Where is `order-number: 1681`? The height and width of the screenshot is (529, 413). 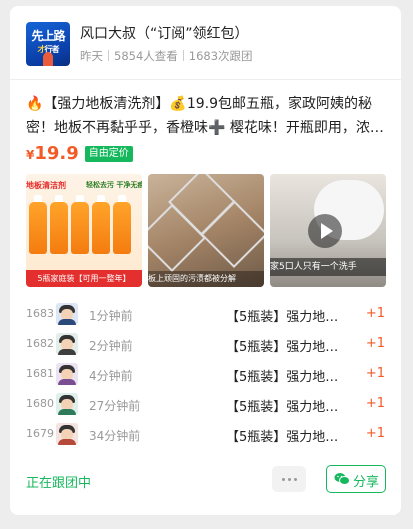
order-number: 1681 is located at coordinates (40, 373).